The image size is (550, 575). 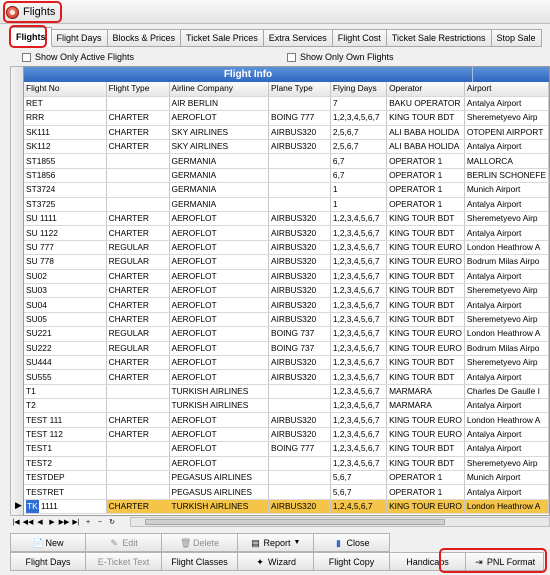 What do you see at coordinates (65, 161) in the screenshot?
I see `cell-flight-no: ST1855` at bounding box center [65, 161].